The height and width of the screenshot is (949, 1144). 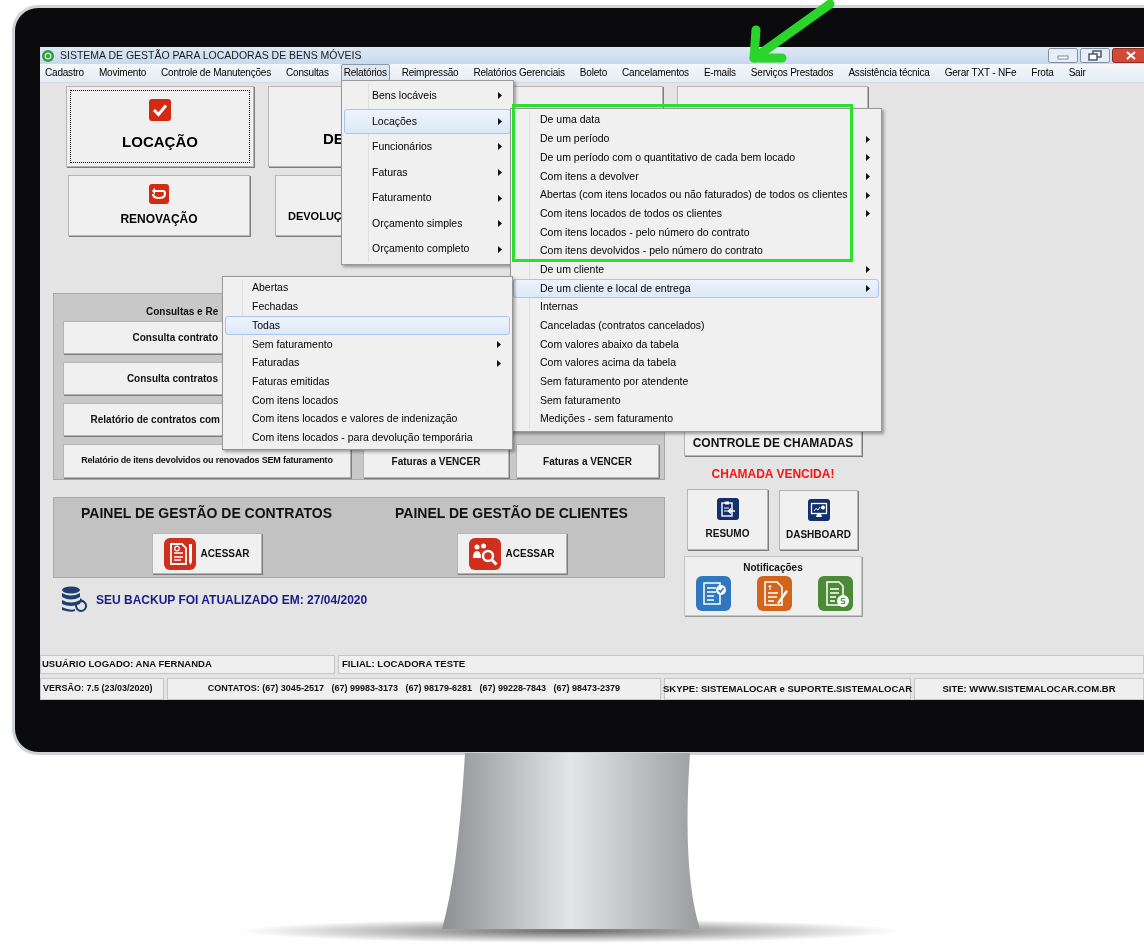 I want to click on menu-item: Faturamento, so click(x=427, y=198).